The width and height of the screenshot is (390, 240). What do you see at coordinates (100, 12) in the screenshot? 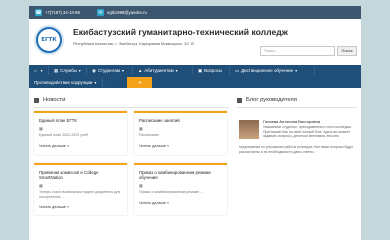
I see `mail-icon: ✉` at bounding box center [100, 12].